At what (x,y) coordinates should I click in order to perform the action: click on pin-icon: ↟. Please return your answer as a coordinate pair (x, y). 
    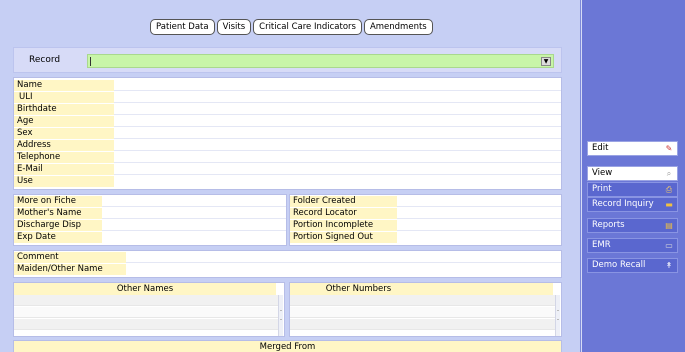
    Looking at the image, I should click on (669, 265).